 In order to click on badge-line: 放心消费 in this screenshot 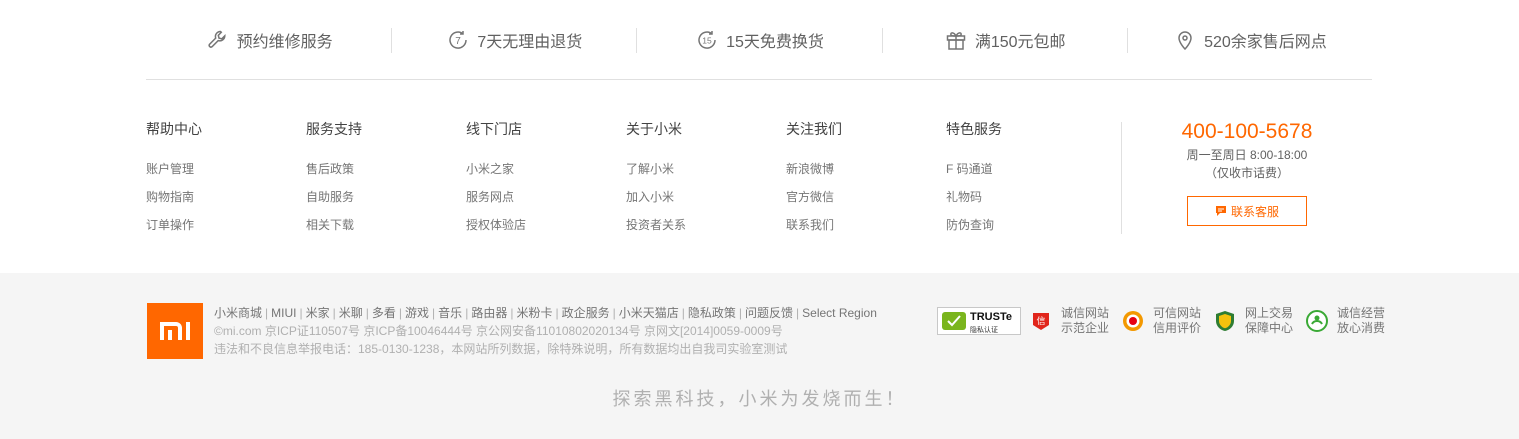, I will do `click(1361, 328)`.